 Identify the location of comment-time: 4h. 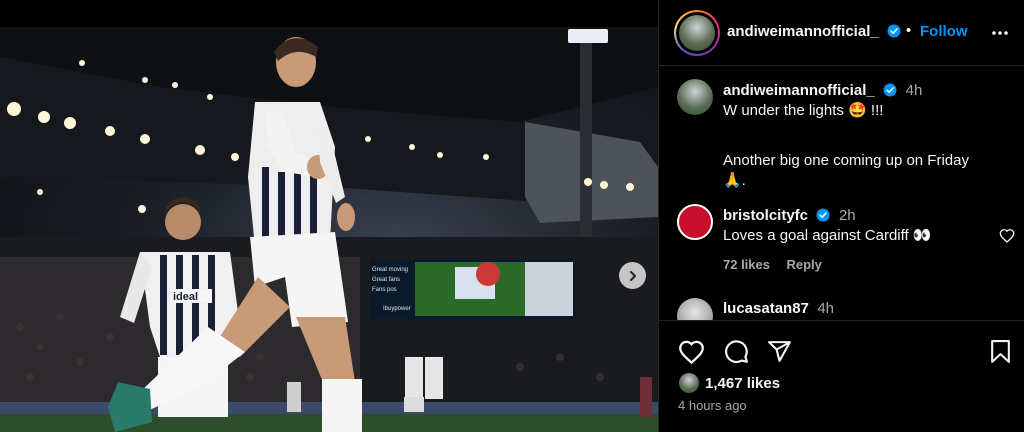
(826, 308).